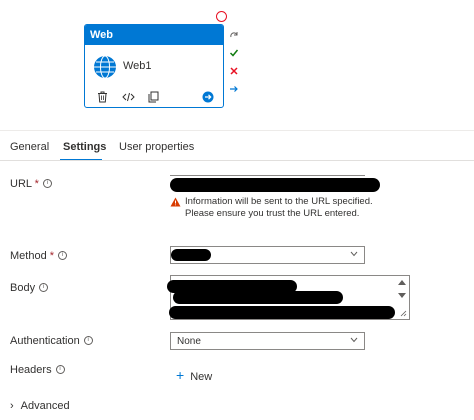  I want to click on activity-header: Web, so click(154, 35).